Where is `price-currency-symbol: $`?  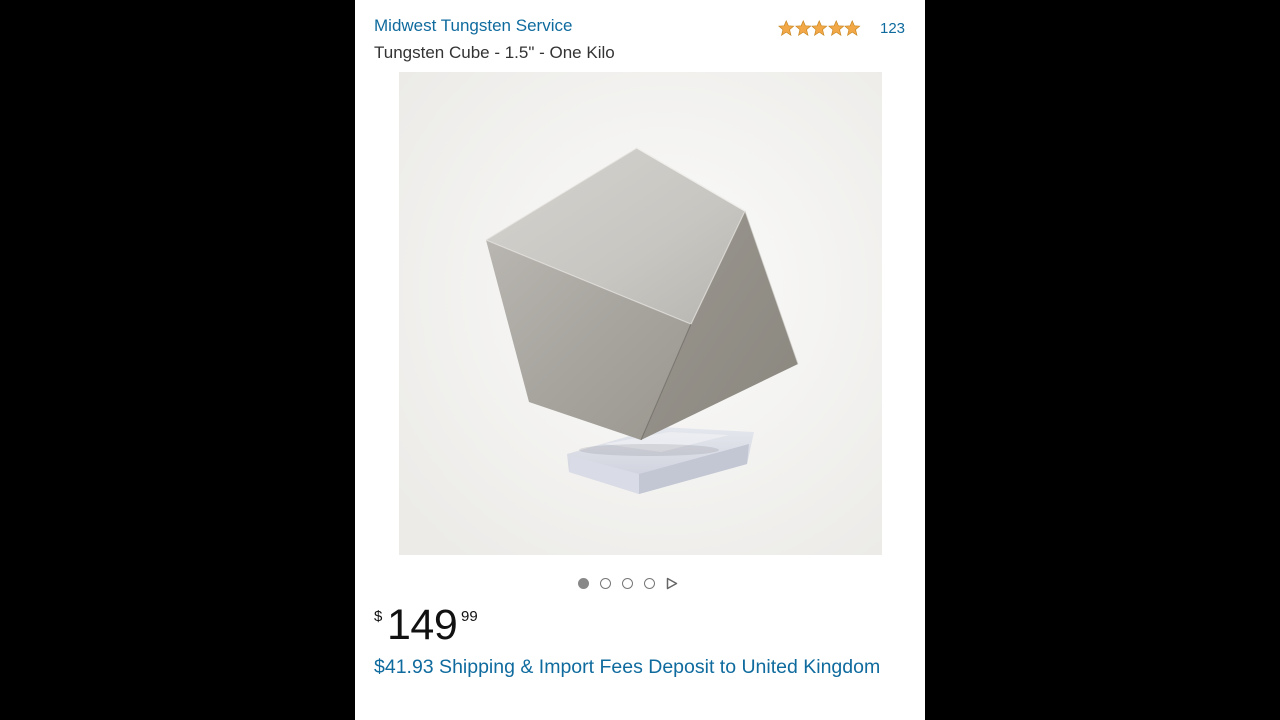 price-currency-symbol: $ is located at coordinates (378, 616).